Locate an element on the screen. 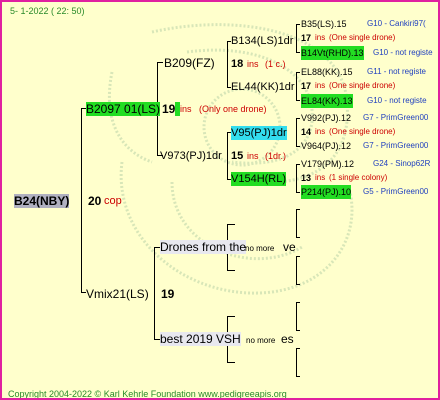 The image size is (440, 400). g2-d-mid: no more is located at coordinates (261, 340).